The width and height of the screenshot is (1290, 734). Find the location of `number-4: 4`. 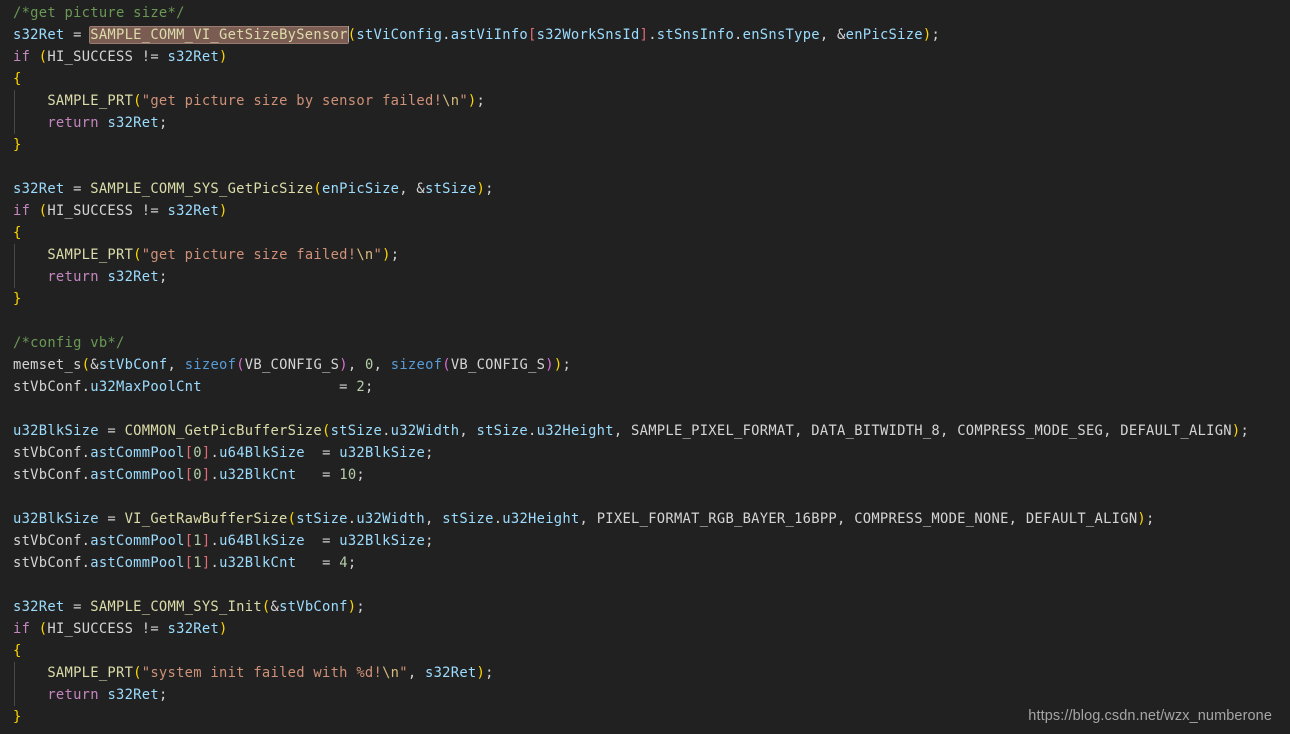

number-4: 4 is located at coordinates (343, 563).